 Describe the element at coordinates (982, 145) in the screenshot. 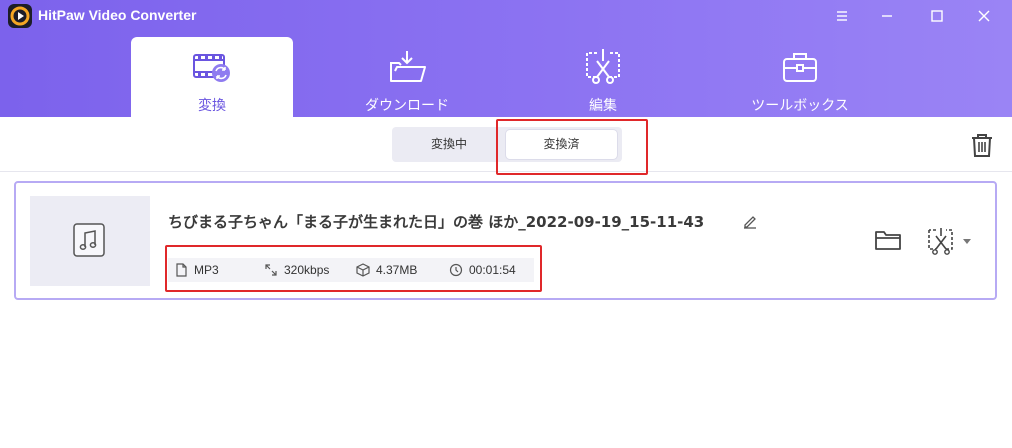

I see `trash-icon` at that location.